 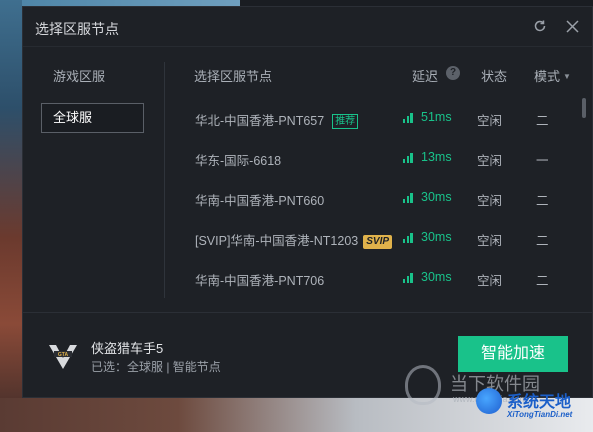 What do you see at coordinates (77, 29) in the screenshot?
I see `dialog-title: 选择区服节点` at bounding box center [77, 29].